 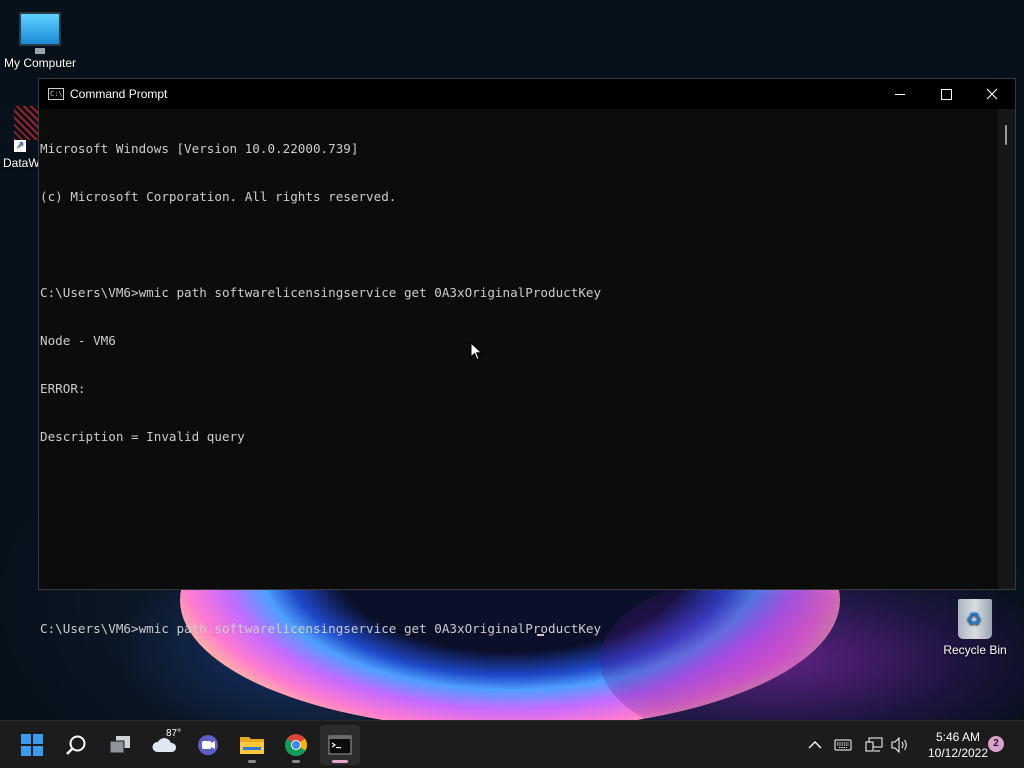 I want to click on weather-widget: 87°, so click(x=164, y=745).